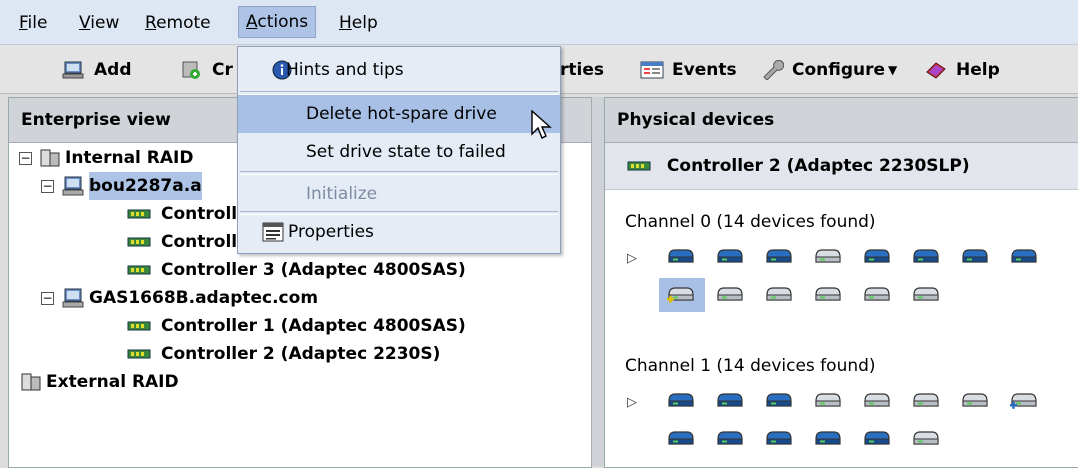 The height and width of the screenshot is (468, 1078). What do you see at coordinates (936, 70) in the screenshot?
I see `help-book-icon` at bounding box center [936, 70].